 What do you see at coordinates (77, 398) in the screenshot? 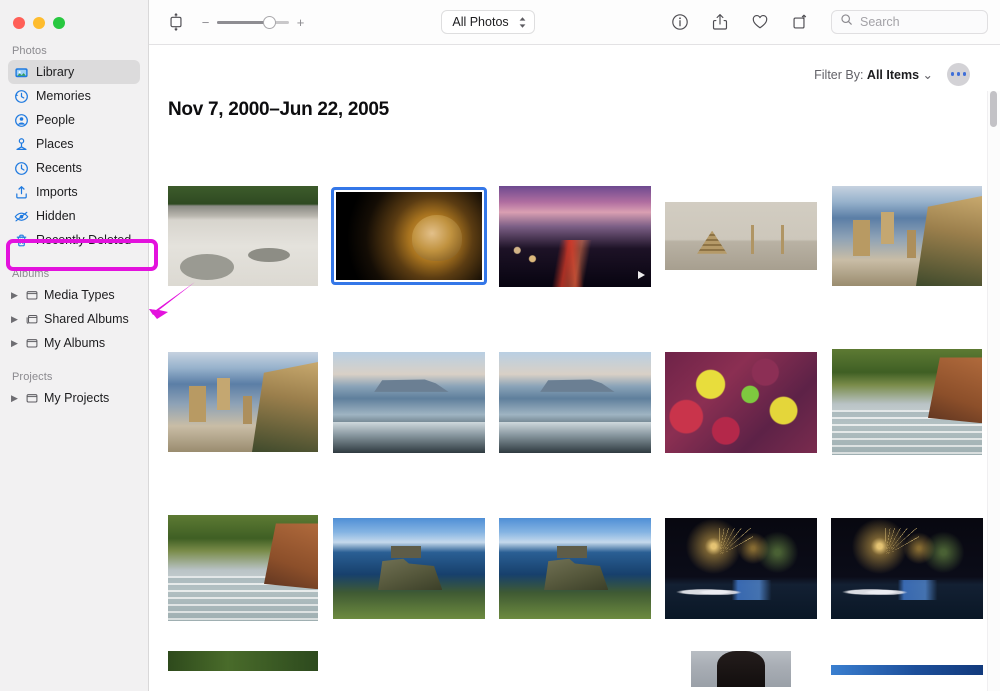
I see `sidebar-item-label: My Projects` at bounding box center [77, 398].